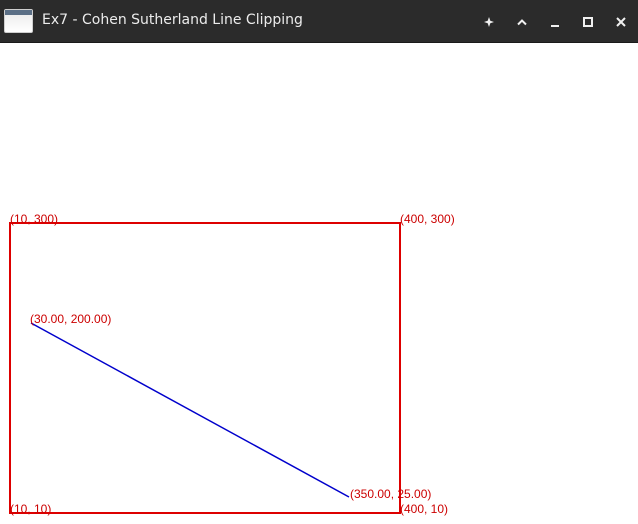  Describe the element at coordinates (18, 21) in the screenshot. I see `app-window-icon` at that location.